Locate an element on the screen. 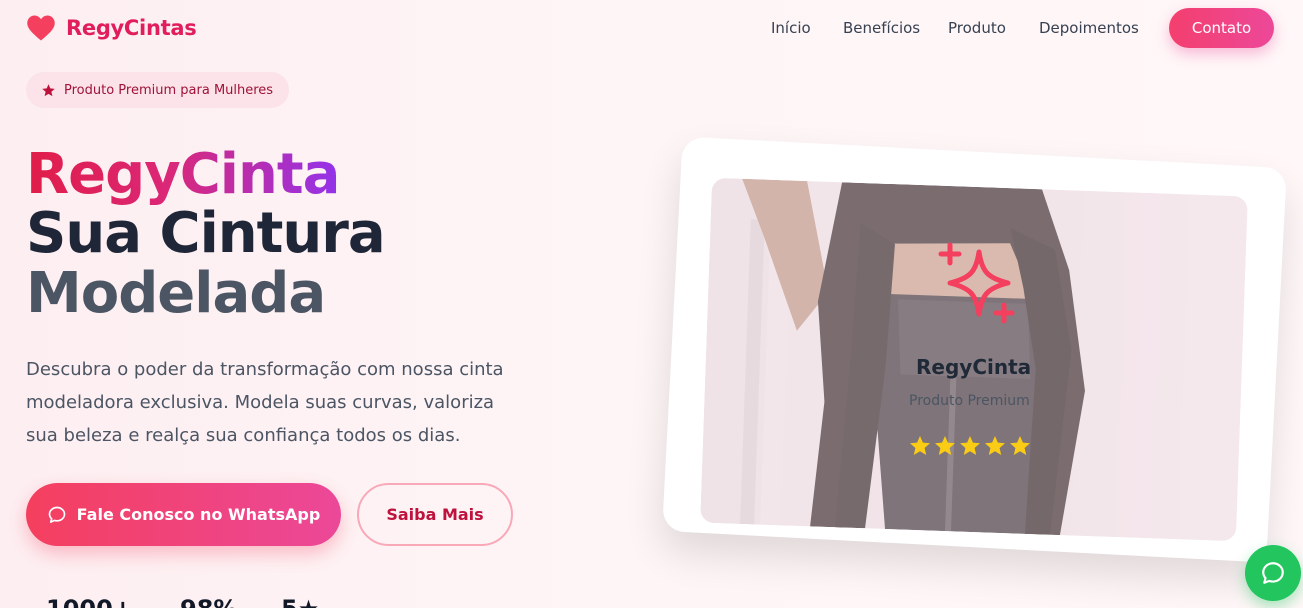  chat-bubble-icon is located at coordinates (57, 514).